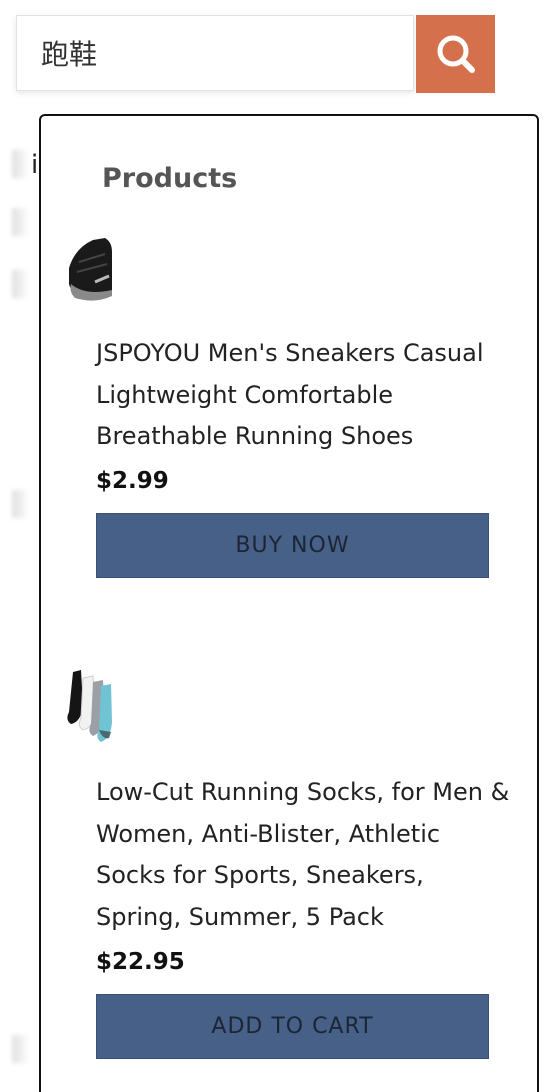 The image size is (552, 1092). What do you see at coordinates (292, 1026) in the screenshot?
I see `add-to-cart-button: ADD TO CART` at bounding box center [292, 1026].